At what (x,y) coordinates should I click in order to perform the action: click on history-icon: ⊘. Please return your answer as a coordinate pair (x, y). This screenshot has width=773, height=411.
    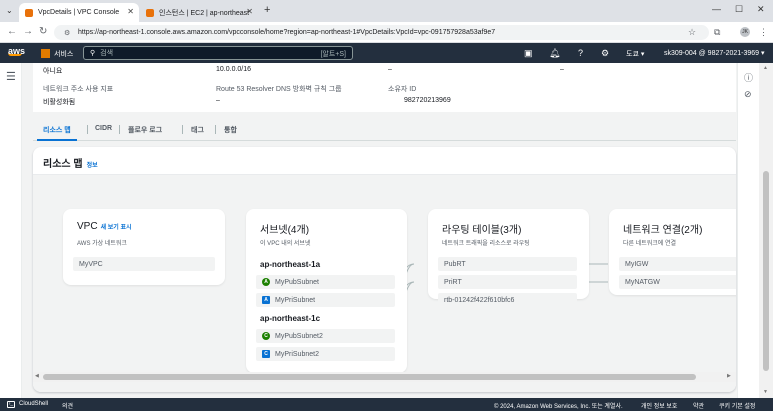
    Looking at the image, I should click on (748, 94).